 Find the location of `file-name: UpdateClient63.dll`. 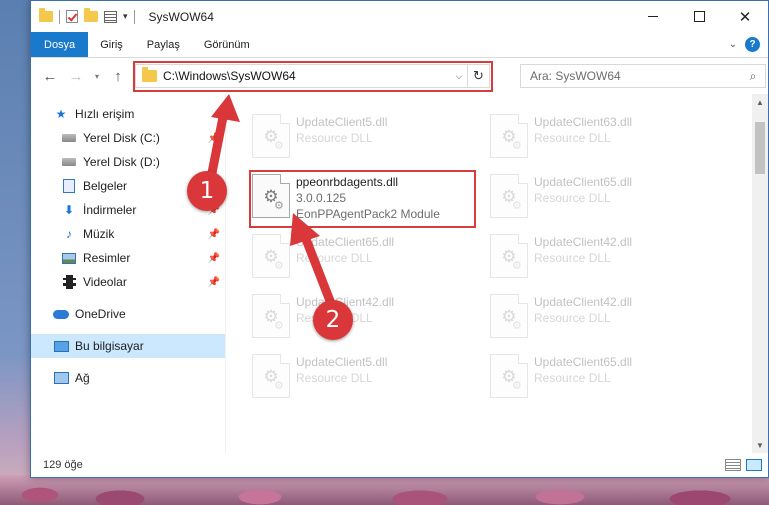

file-name: UpdateClient63.dll is located at coordinates (583, 122).